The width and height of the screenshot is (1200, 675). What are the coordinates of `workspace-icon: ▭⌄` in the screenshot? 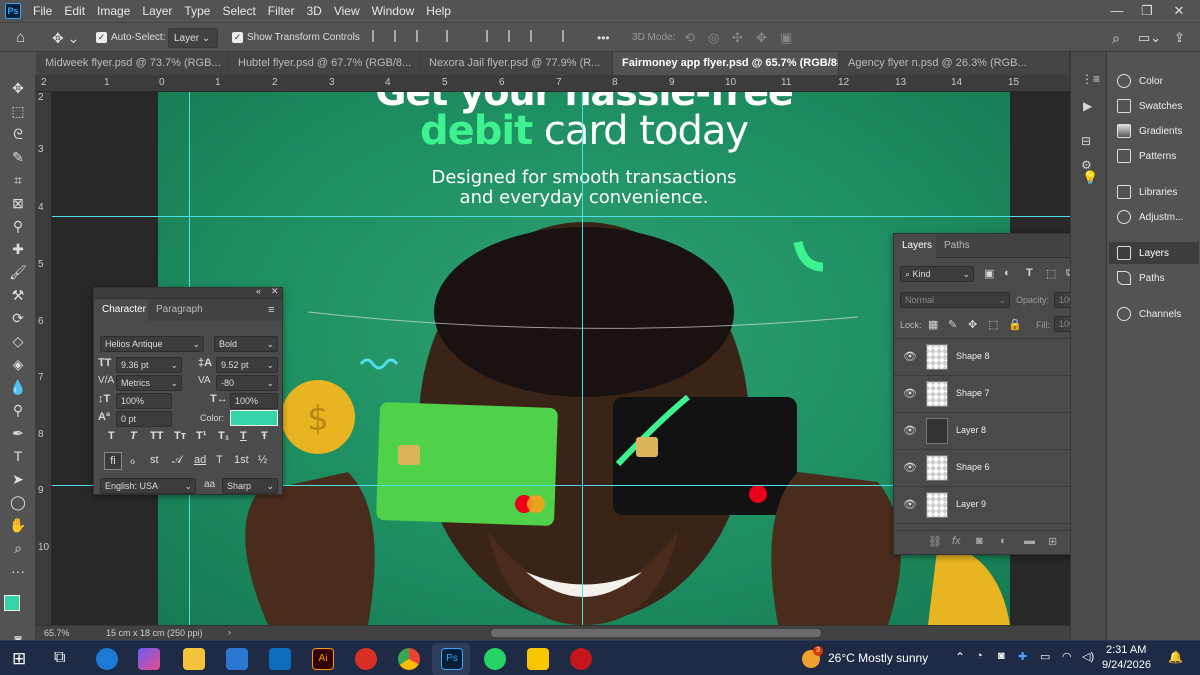 It's located at (1149, 38).